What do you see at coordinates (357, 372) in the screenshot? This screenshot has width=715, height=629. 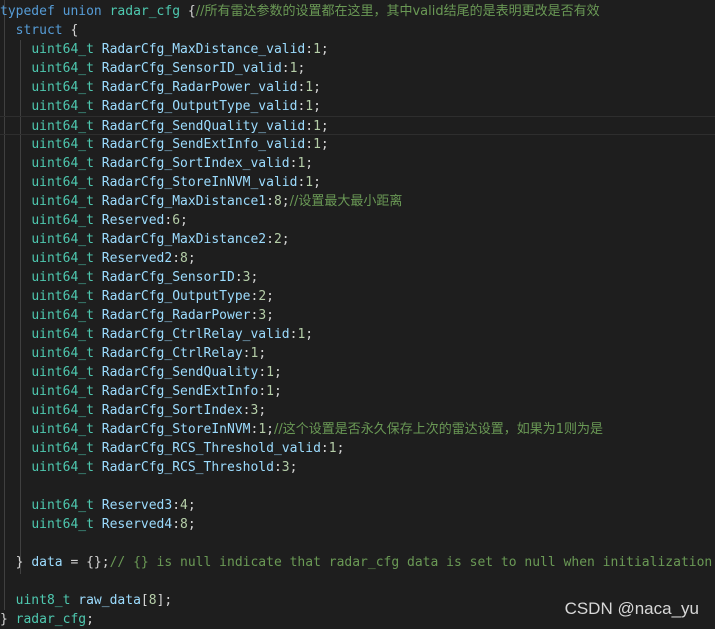 I see `code-line: uint64_t RadarCfg_SendQuality:1;` at bounding box center [357, 372].